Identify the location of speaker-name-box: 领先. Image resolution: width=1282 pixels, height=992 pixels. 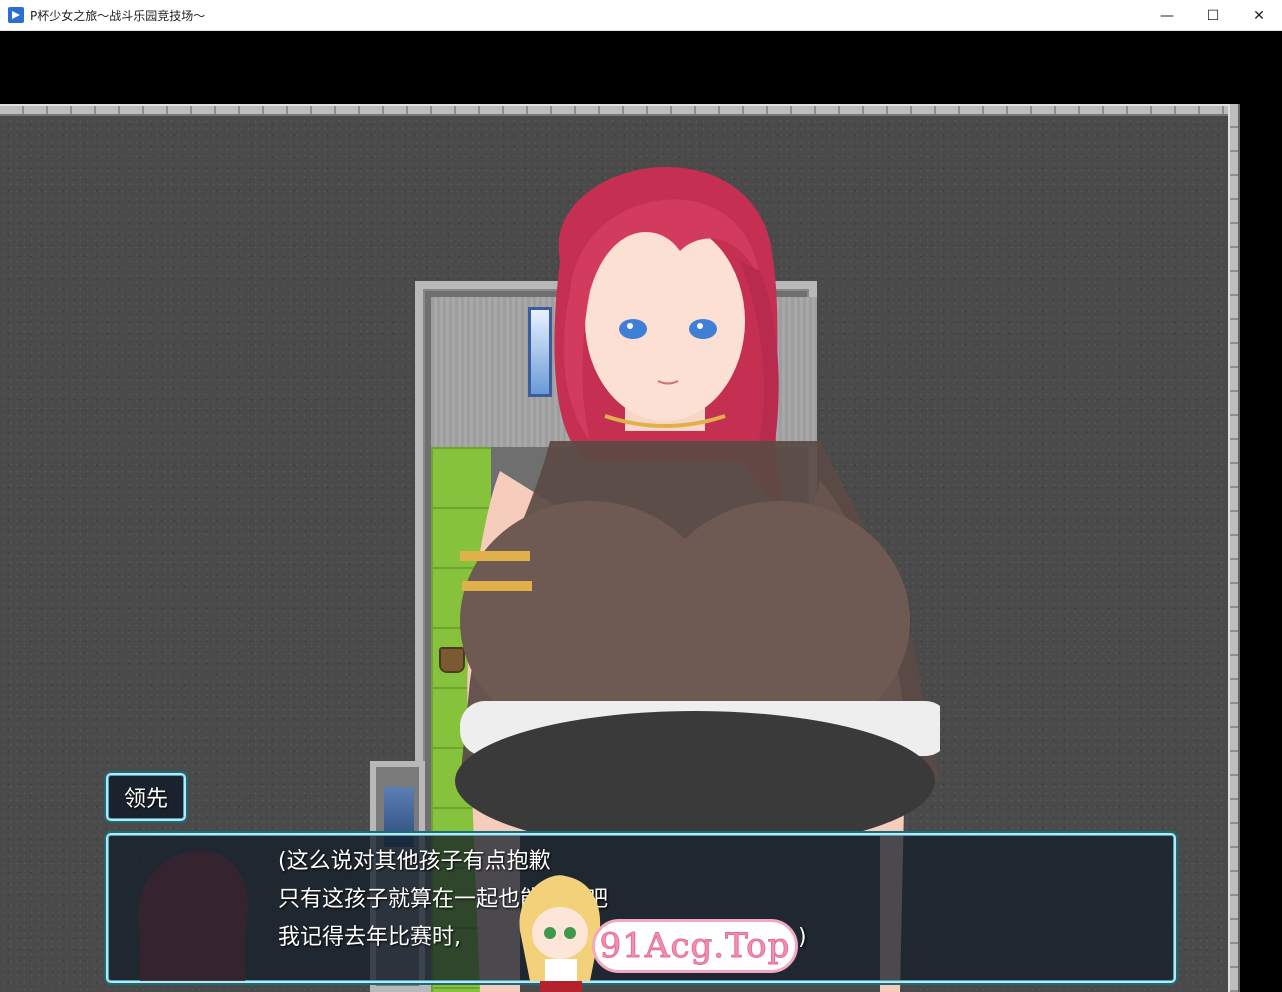
(146, 797).